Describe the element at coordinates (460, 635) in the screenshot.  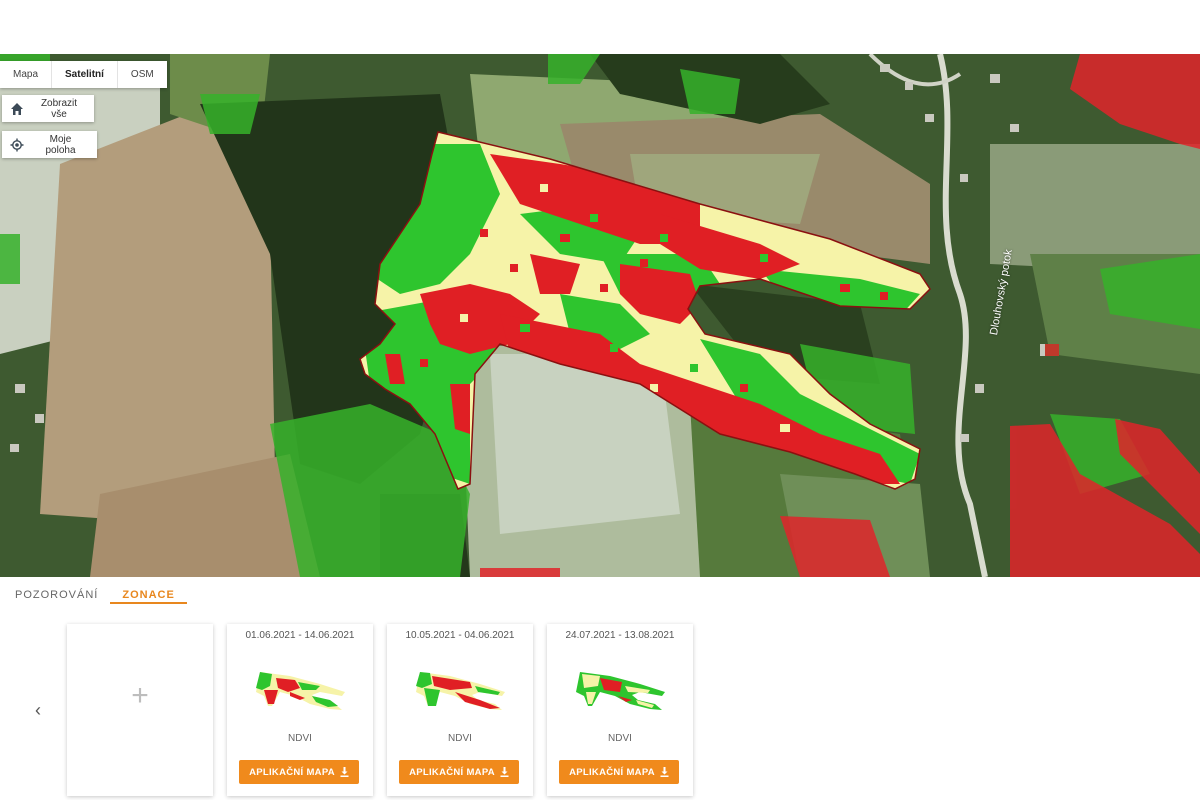
I see `card-date-range: 10.05.2021 - 04.06.2021` at that location.